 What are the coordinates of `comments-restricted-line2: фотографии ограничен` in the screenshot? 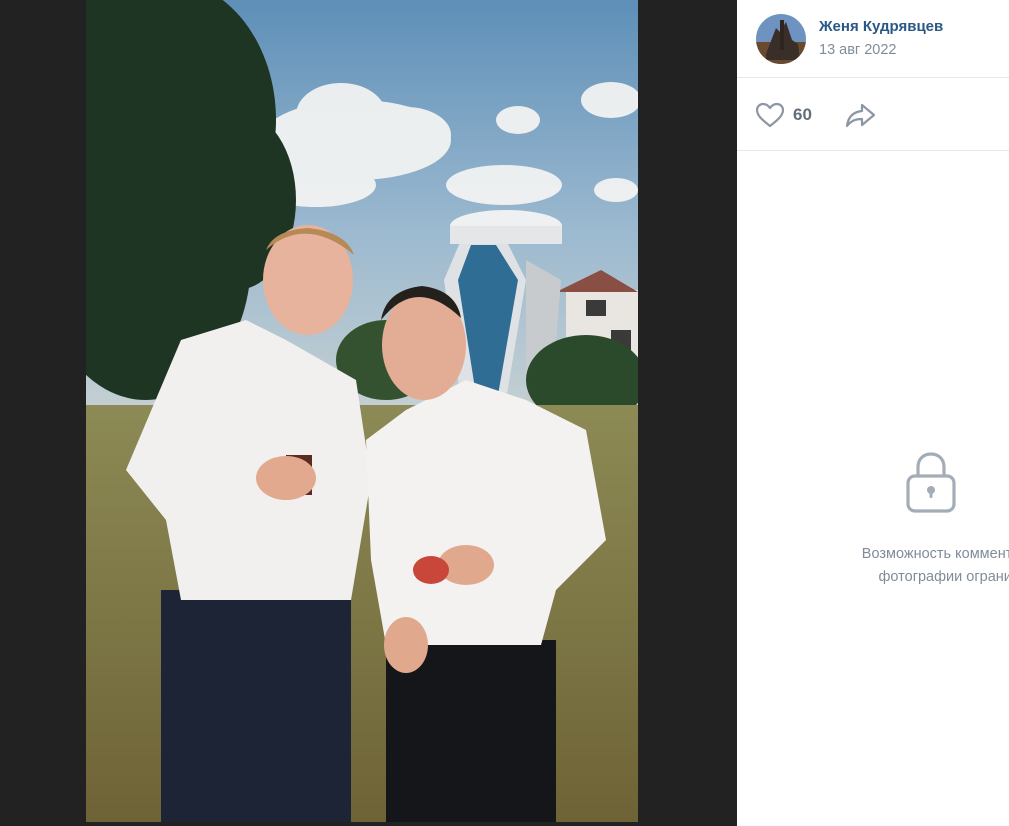 It's located at (943, 577).